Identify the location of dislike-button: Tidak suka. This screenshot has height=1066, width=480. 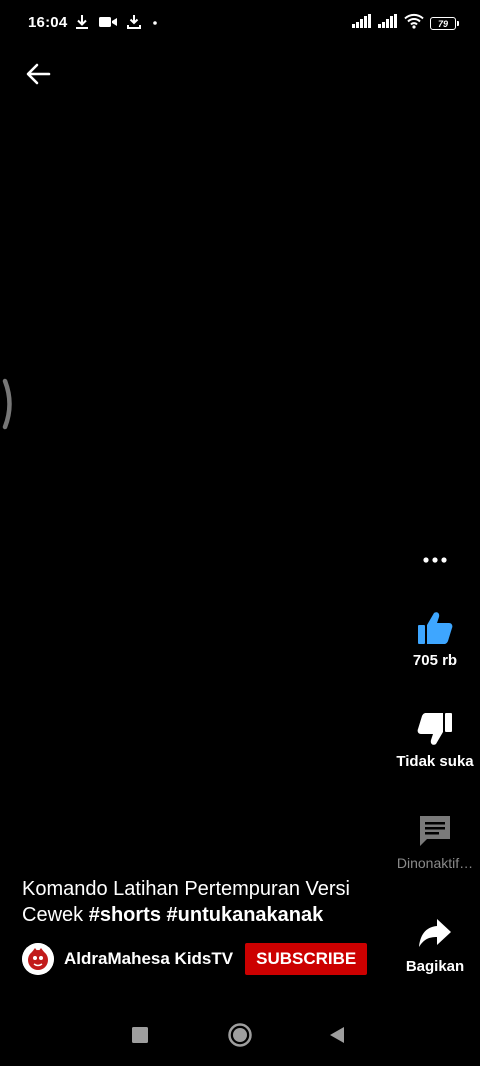
(435, 740).